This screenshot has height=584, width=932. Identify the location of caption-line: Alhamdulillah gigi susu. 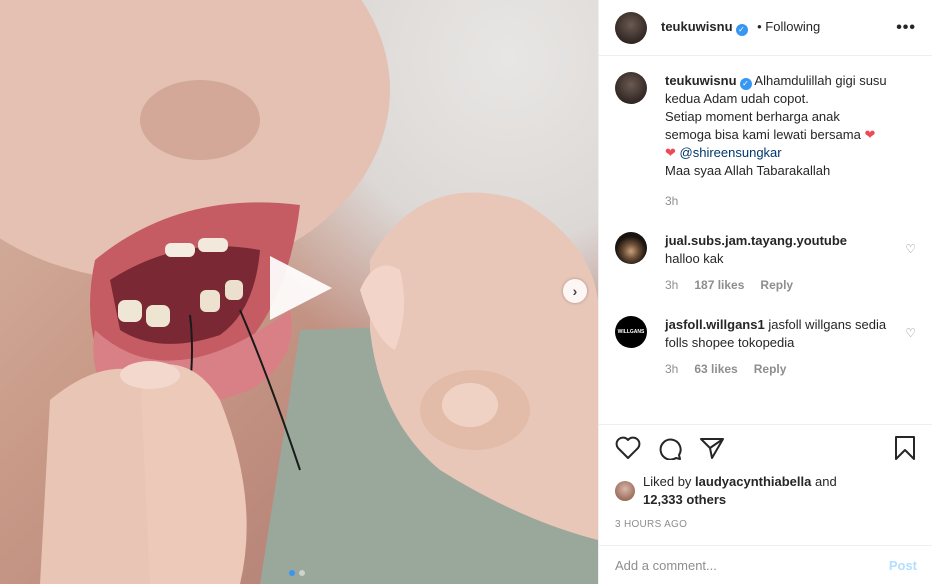
(820, 80).